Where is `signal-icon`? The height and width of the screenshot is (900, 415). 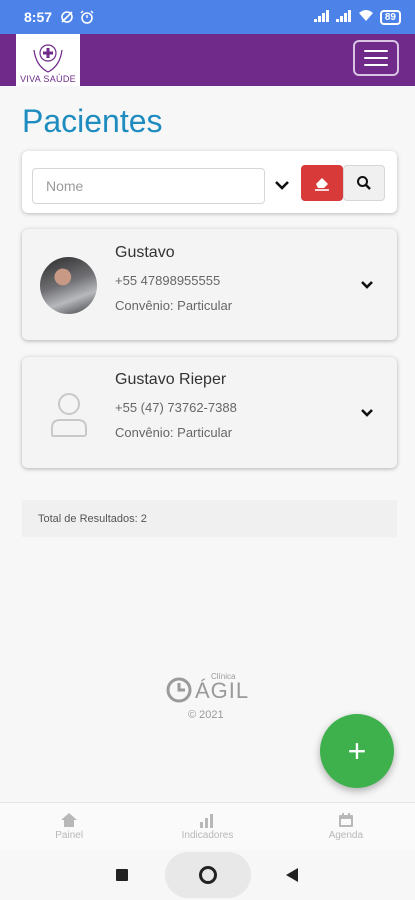
signal-icon is located at coordinates (321, 17).